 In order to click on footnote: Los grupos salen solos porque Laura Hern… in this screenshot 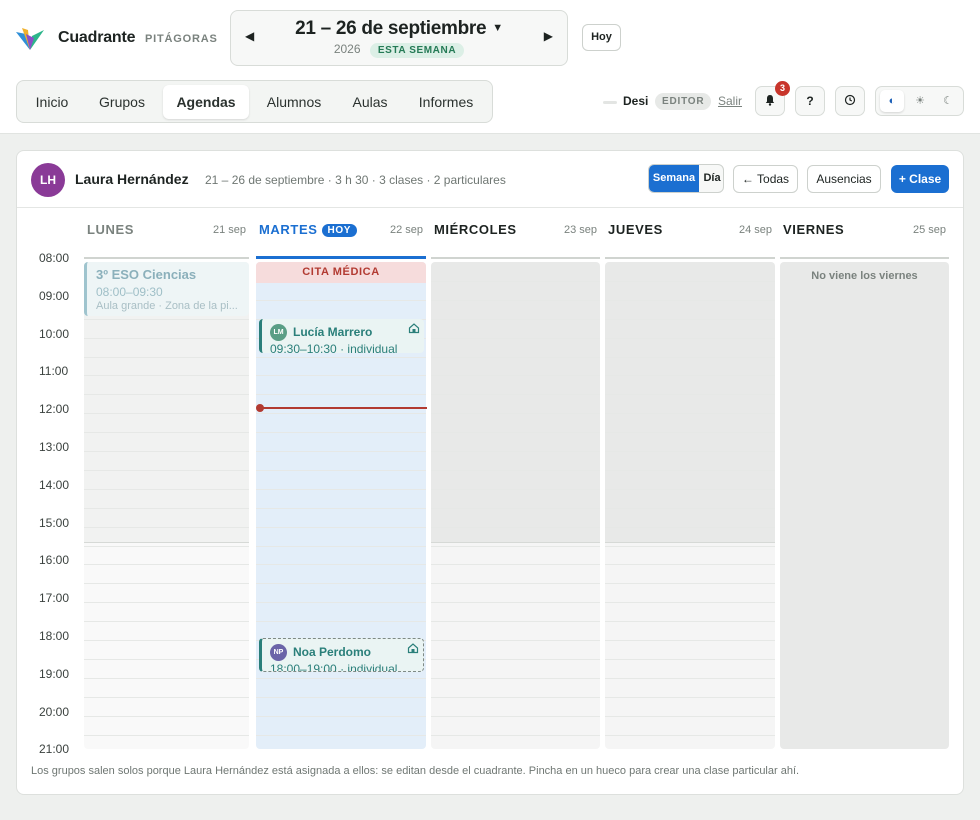, I will do `click(415, 771)`.